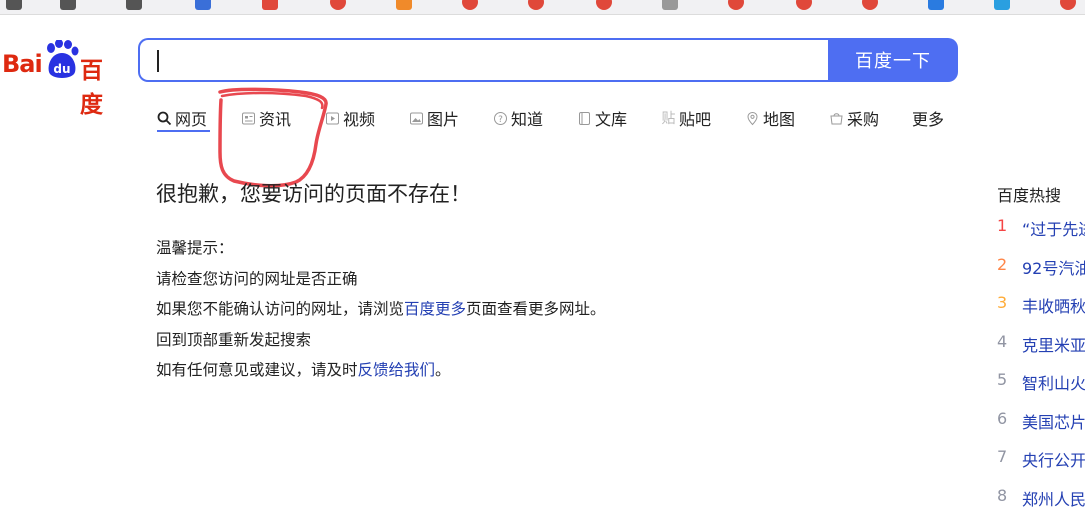 This screenshot has height=522, width=1085. Describe the element at coordinates (668, 118) in the screenshot. I see `tieba-icon: 贴` at that location.